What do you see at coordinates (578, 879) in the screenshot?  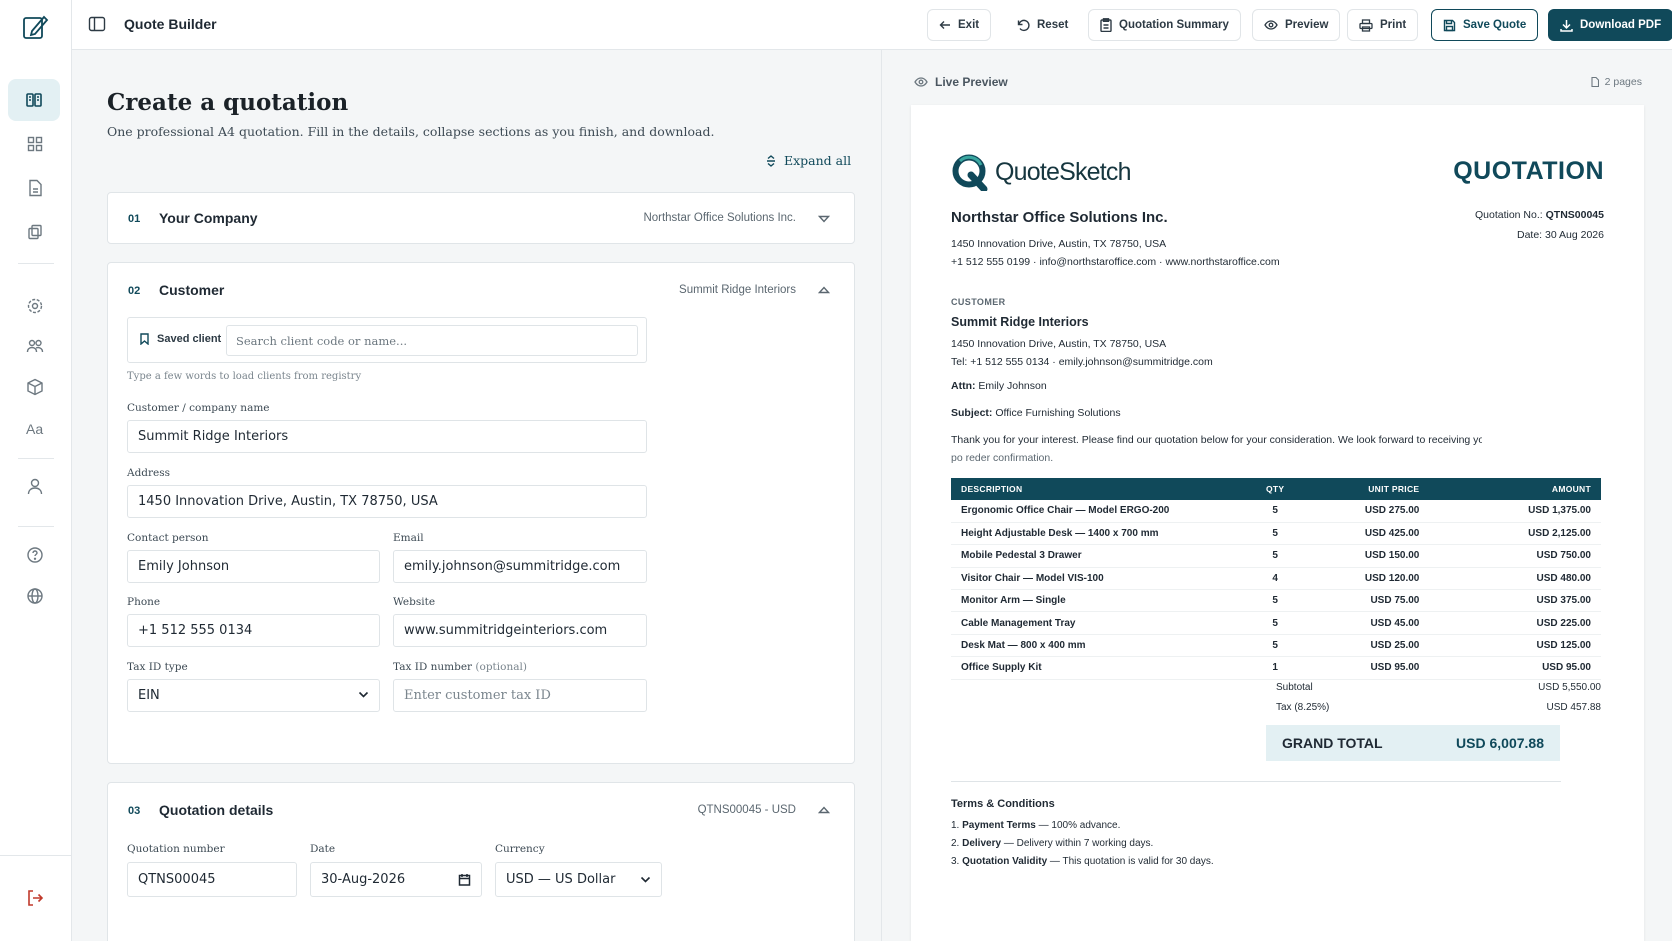 I see `currency-select: USD — US Dollar` at bounding box center [578, 879].